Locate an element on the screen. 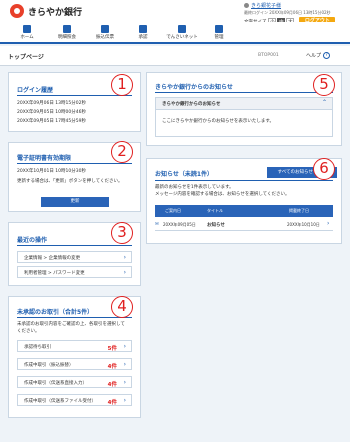  nav-statements: 明細照会 is located at coordinates (67, 32).